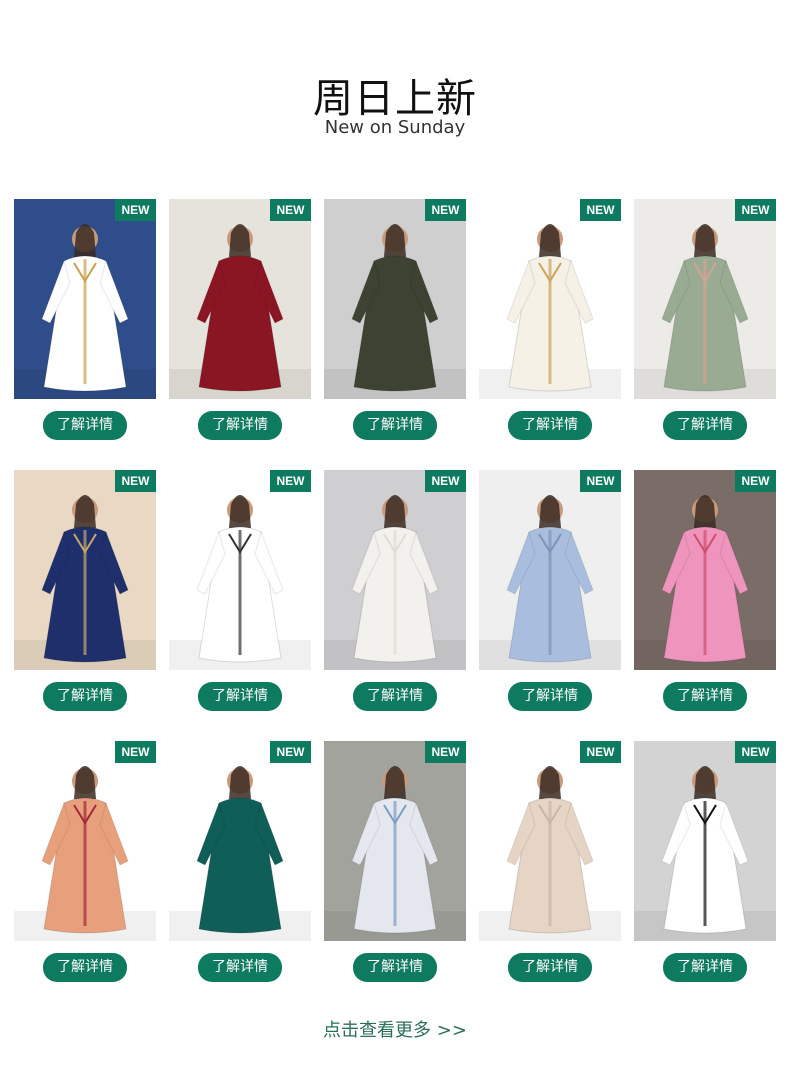  I want to click on page-subtitle: New on Sunday, so click(395, 127).